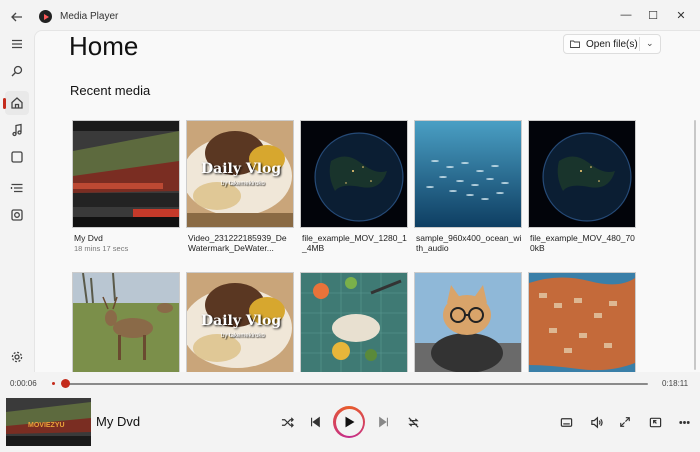  I want to click on page-title: Home, so click(104, 46).